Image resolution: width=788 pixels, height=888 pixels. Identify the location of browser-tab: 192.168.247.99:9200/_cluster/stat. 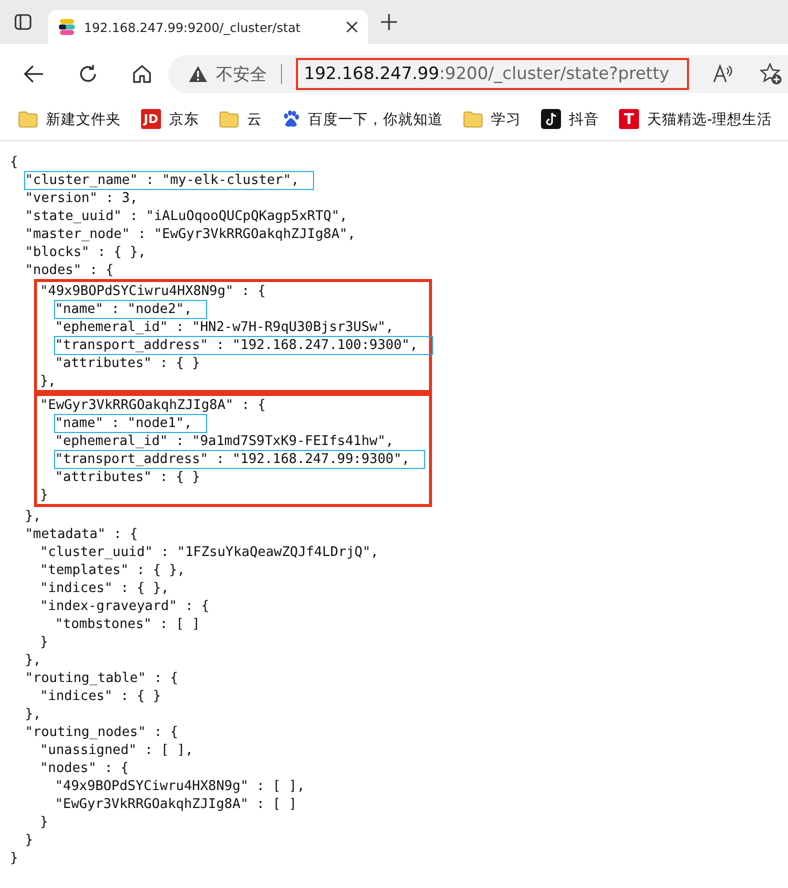
(208, 27).